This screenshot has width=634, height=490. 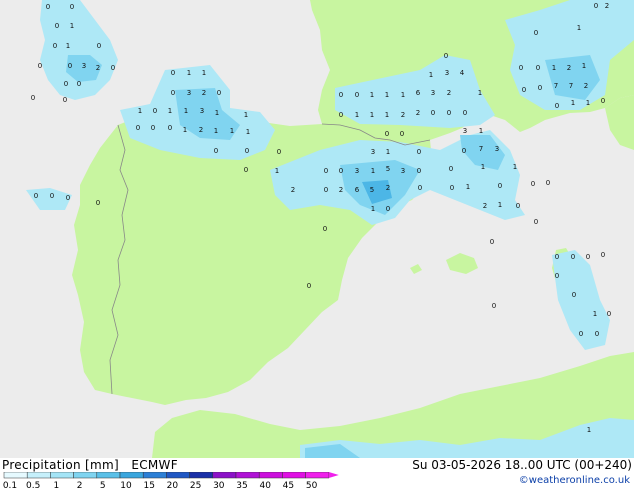 I want to click on precip-value-89: 5, so click(x=372, y=190).